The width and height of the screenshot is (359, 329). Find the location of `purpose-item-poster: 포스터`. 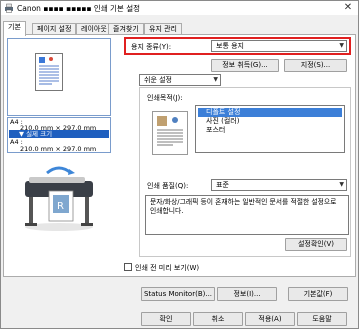

purpose-item-poster: 포스터 is located at coordinates (270, 130).